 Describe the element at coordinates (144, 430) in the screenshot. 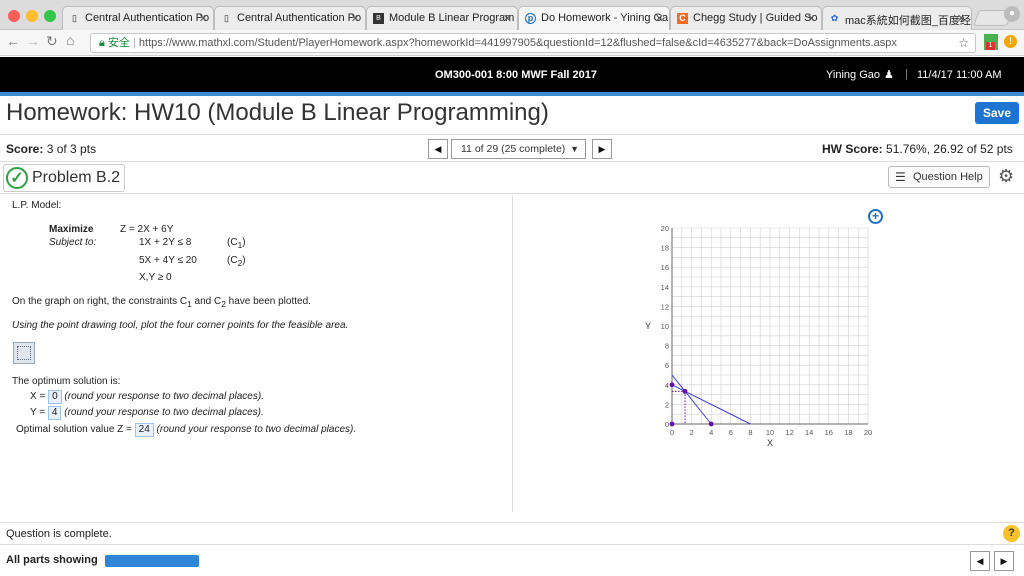

I see `z-answer-field: 24` at that location.